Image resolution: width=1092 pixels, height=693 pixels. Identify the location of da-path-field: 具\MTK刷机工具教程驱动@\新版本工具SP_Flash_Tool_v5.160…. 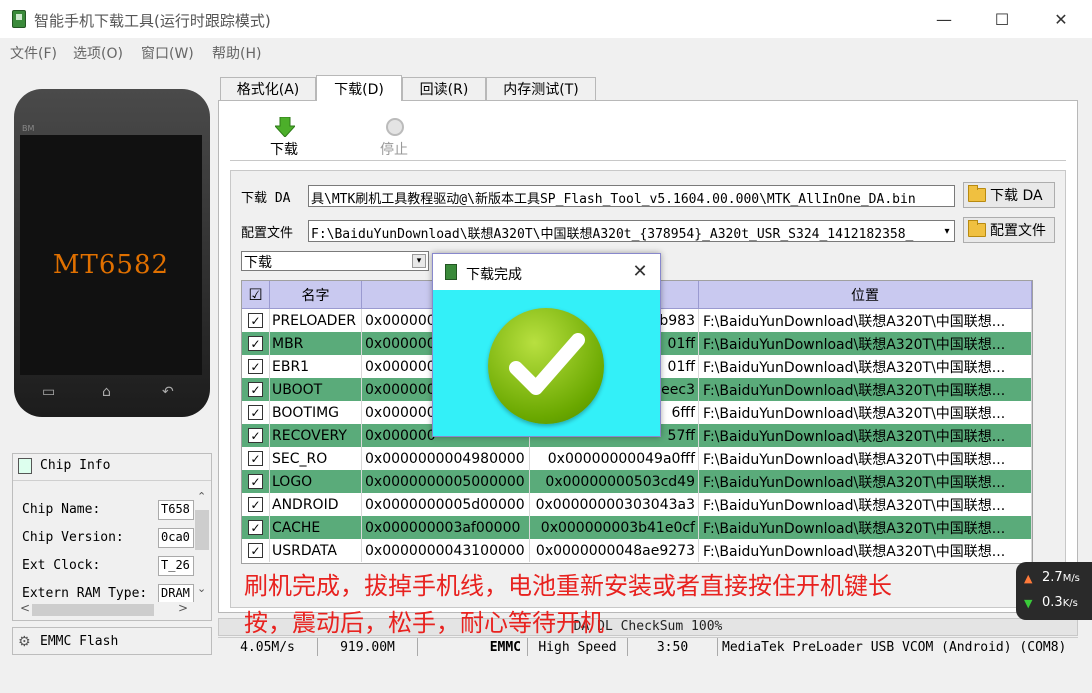
(631, 196).